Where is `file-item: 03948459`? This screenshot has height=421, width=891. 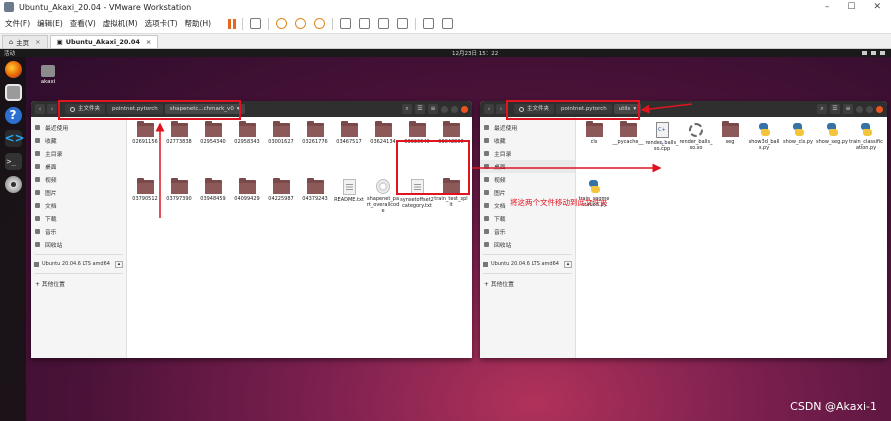
file-item: 03948459 is located at coordinates (213, 206).